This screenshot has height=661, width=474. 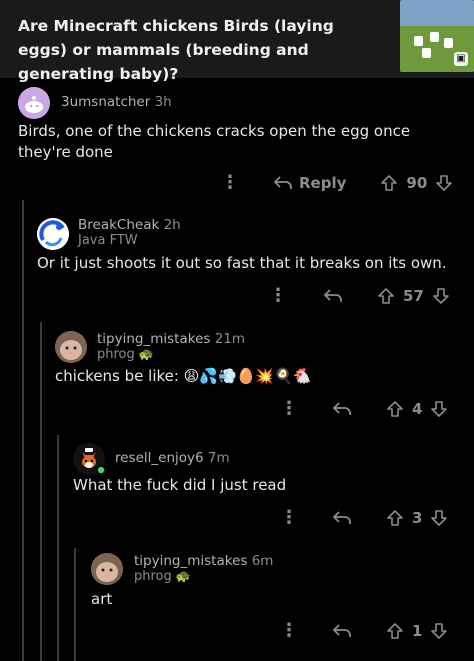 I want to click on vote-controls: 4, so click(x=417, y=409).